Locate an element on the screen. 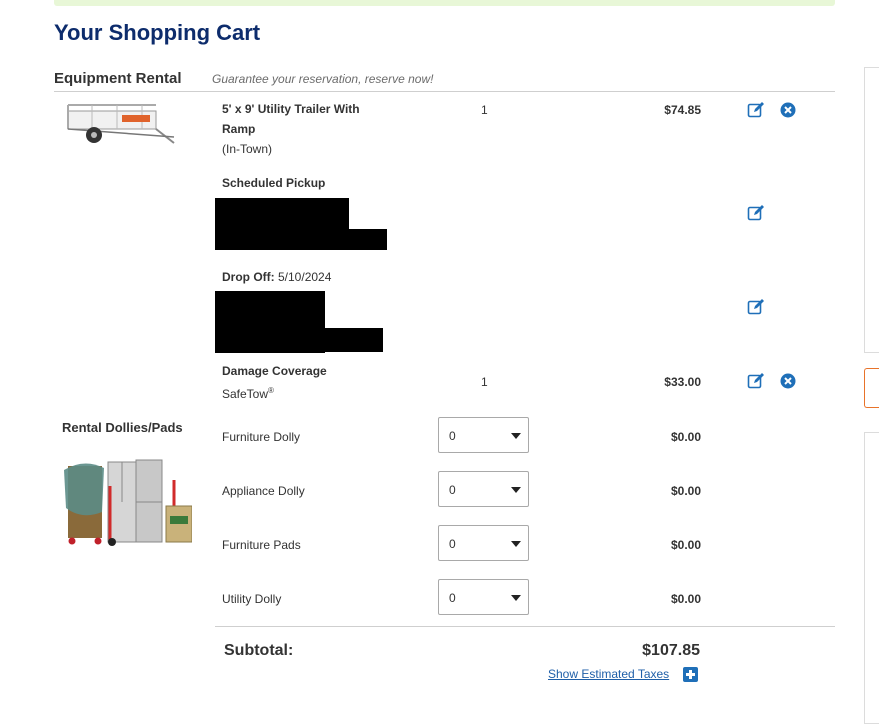 Image resolution: width=879 pixels, height=724 pixels. trailer-price: $74.85 is located at coordinates (682, 110).